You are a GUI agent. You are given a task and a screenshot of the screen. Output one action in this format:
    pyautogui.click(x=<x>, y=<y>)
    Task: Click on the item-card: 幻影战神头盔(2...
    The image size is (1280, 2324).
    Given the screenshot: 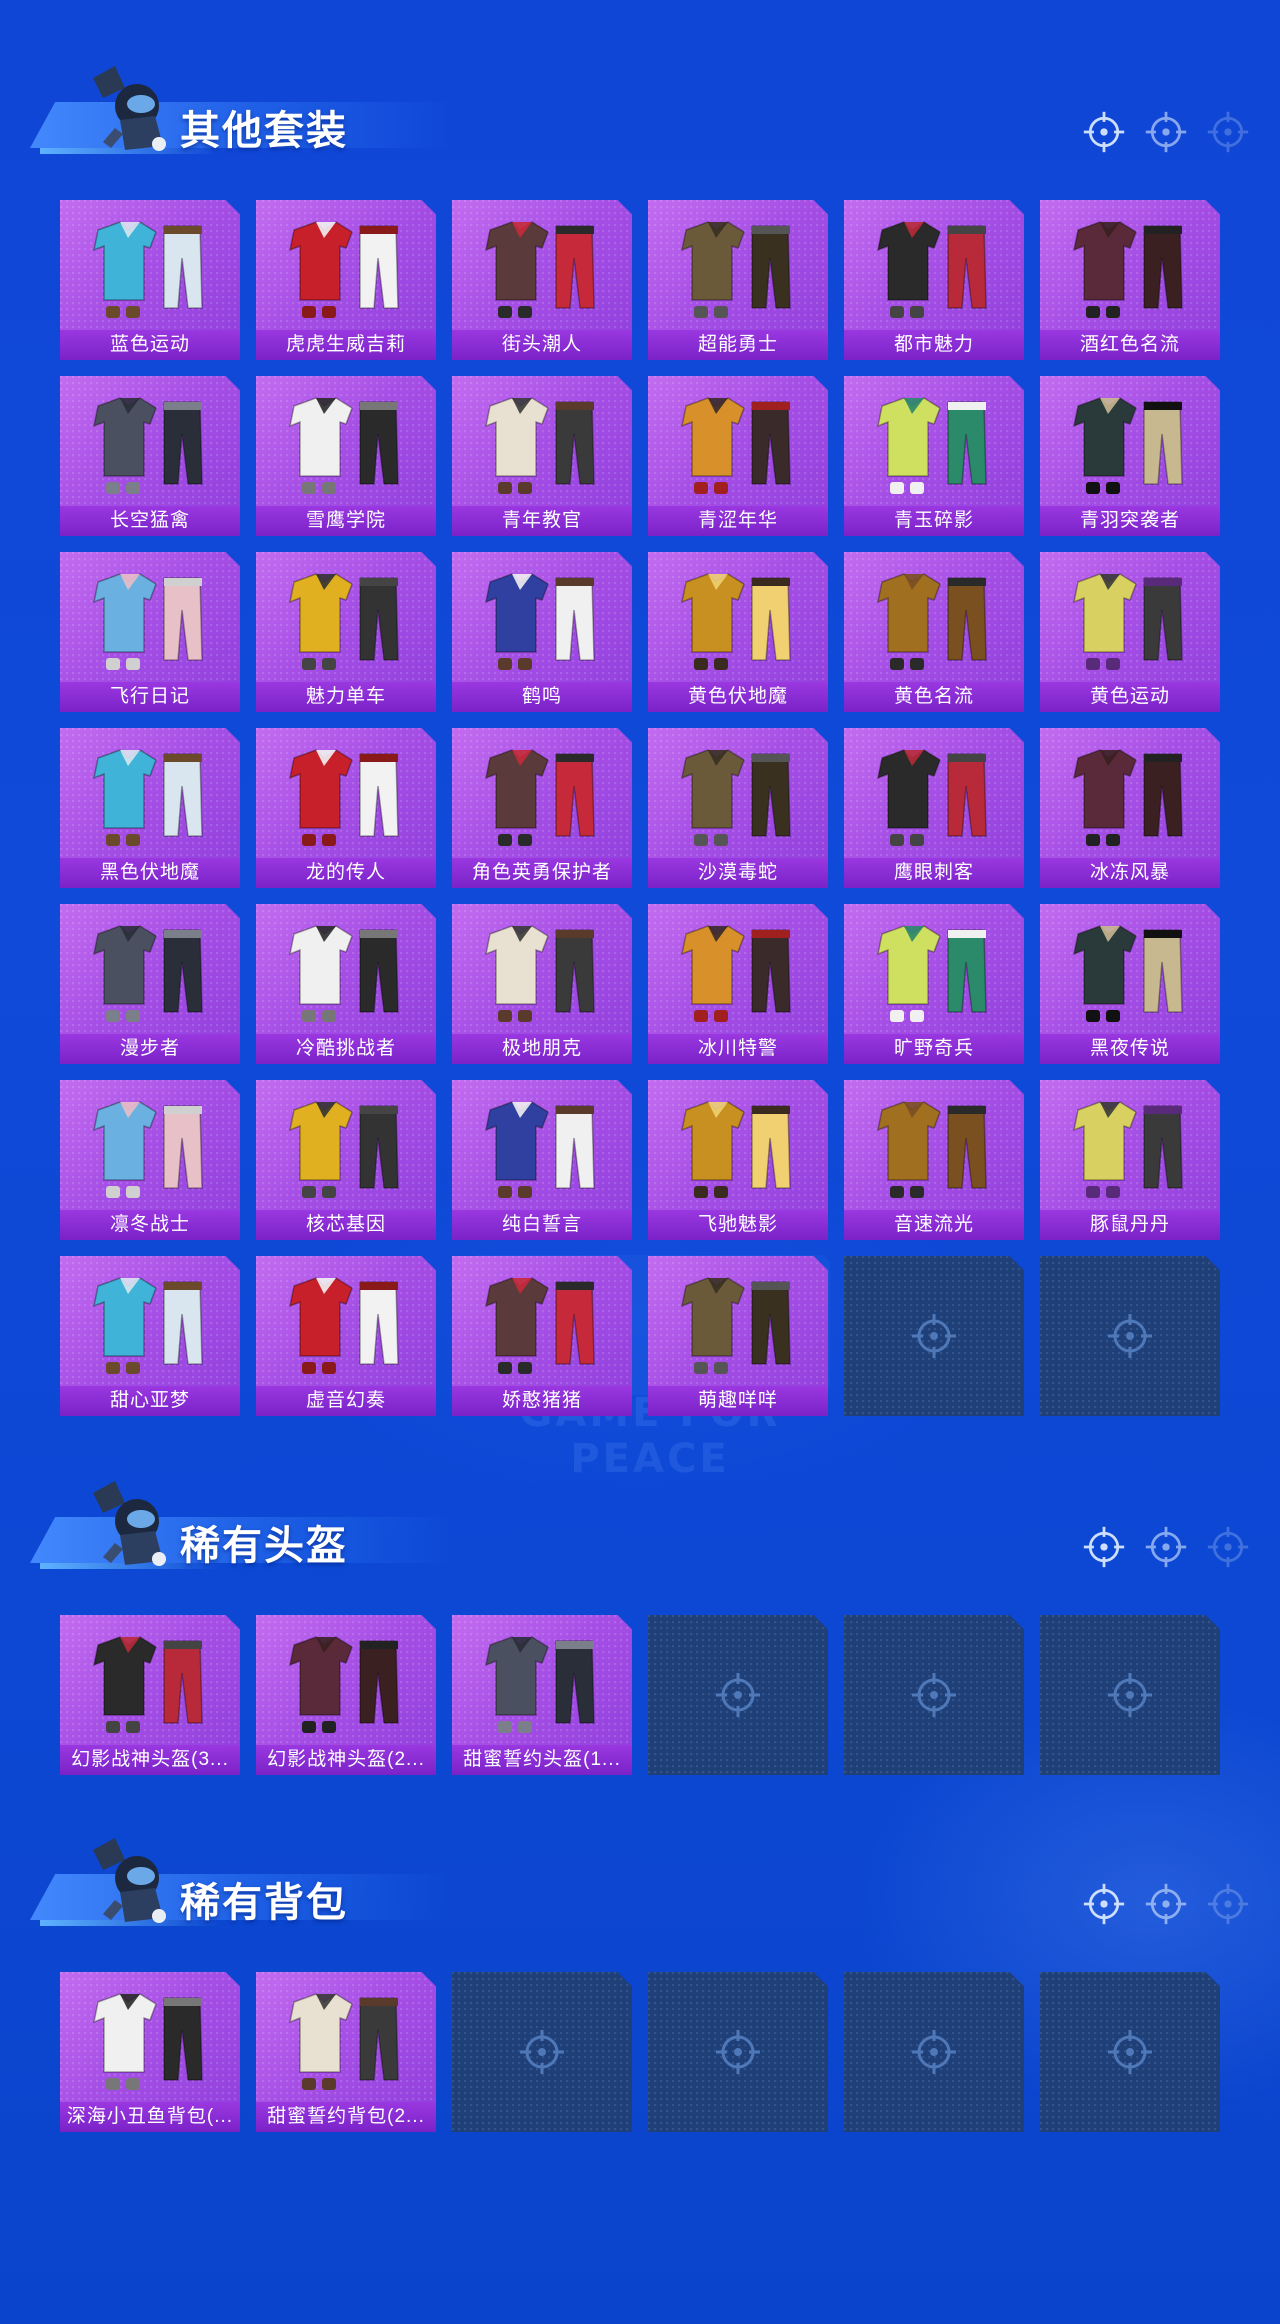 What is the action you would take?
    pyautogui.click(x=346, y=1695)
    